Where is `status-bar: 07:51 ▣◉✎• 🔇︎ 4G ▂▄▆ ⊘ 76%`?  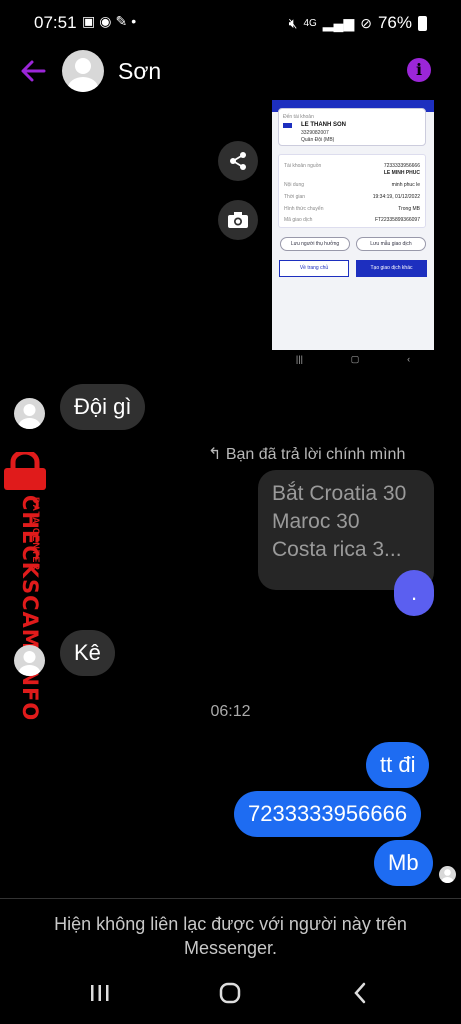 status-bar: 07:51 ▣◉✎• 🔇︎ 4G ▂▄▆ ⊘ 76% is located at coordinates (230, 23).